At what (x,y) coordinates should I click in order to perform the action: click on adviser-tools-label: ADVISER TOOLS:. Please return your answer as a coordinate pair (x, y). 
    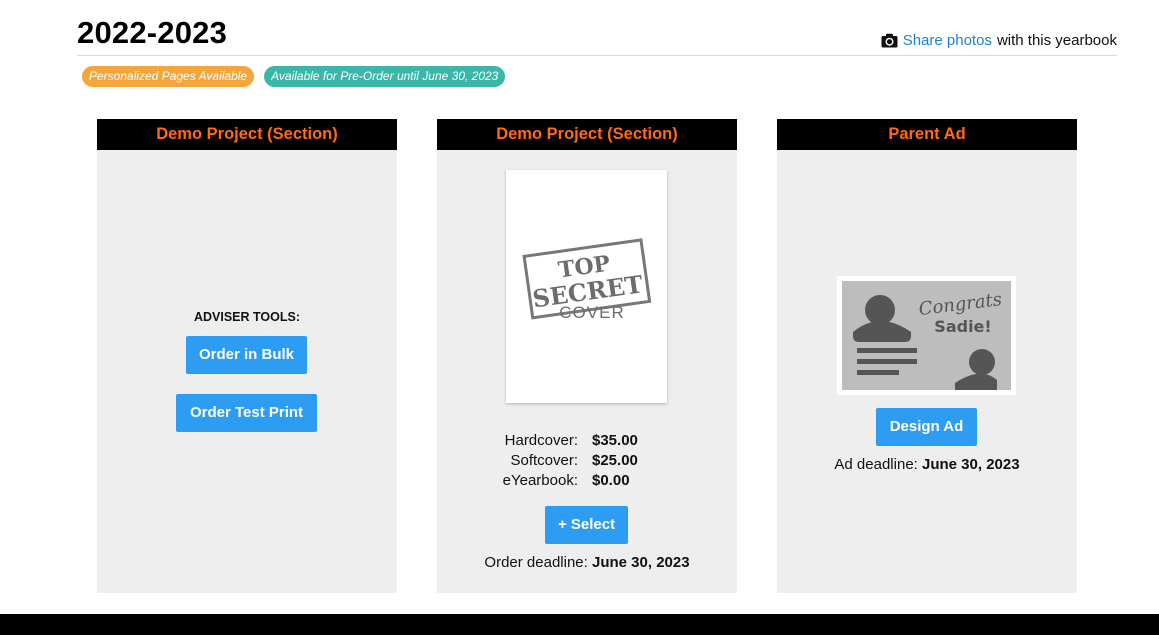
    Looking at the image, I should click on (247, 317).